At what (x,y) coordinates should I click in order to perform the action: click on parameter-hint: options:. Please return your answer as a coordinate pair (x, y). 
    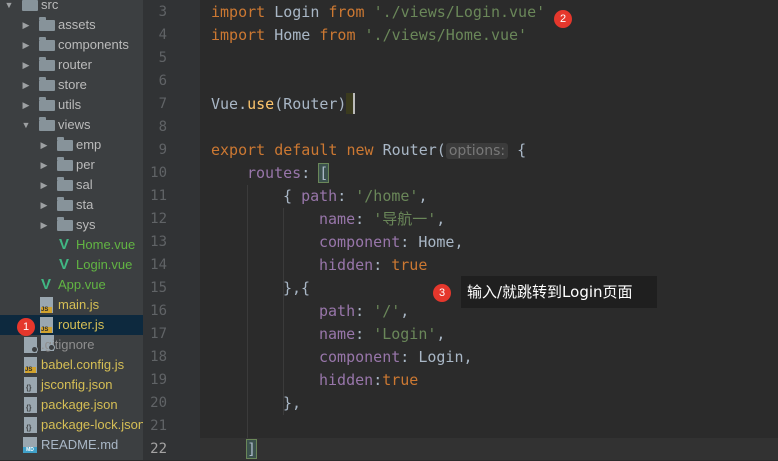
    Looking at the image, I should click on (477, 151).